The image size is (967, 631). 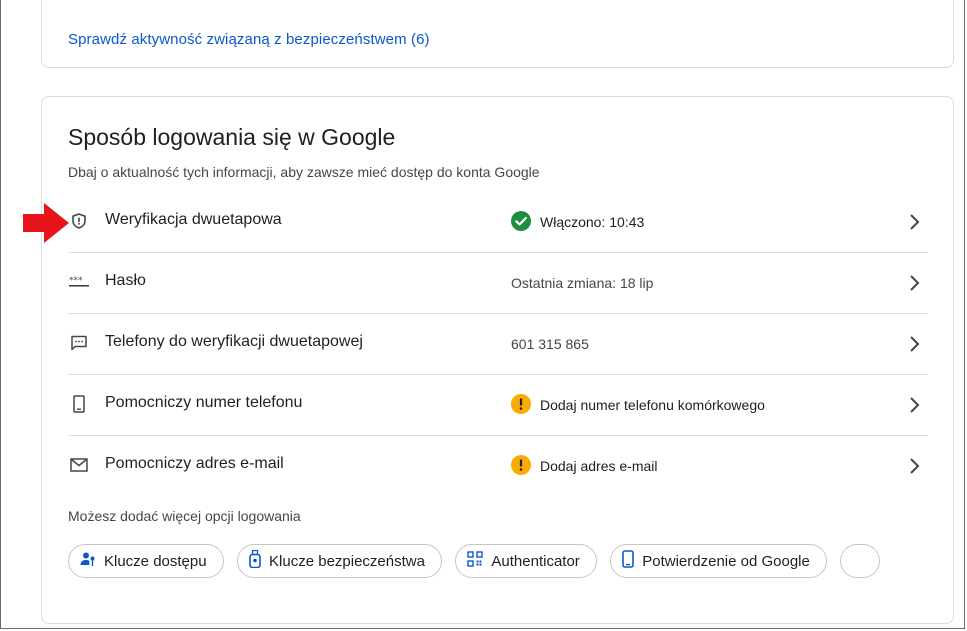 What do you see at coordinates (234, 341) in the screenshot?
I see `row-label: Telefony do weryfikacji dwuetapowej` at bounding box center [234, 341].